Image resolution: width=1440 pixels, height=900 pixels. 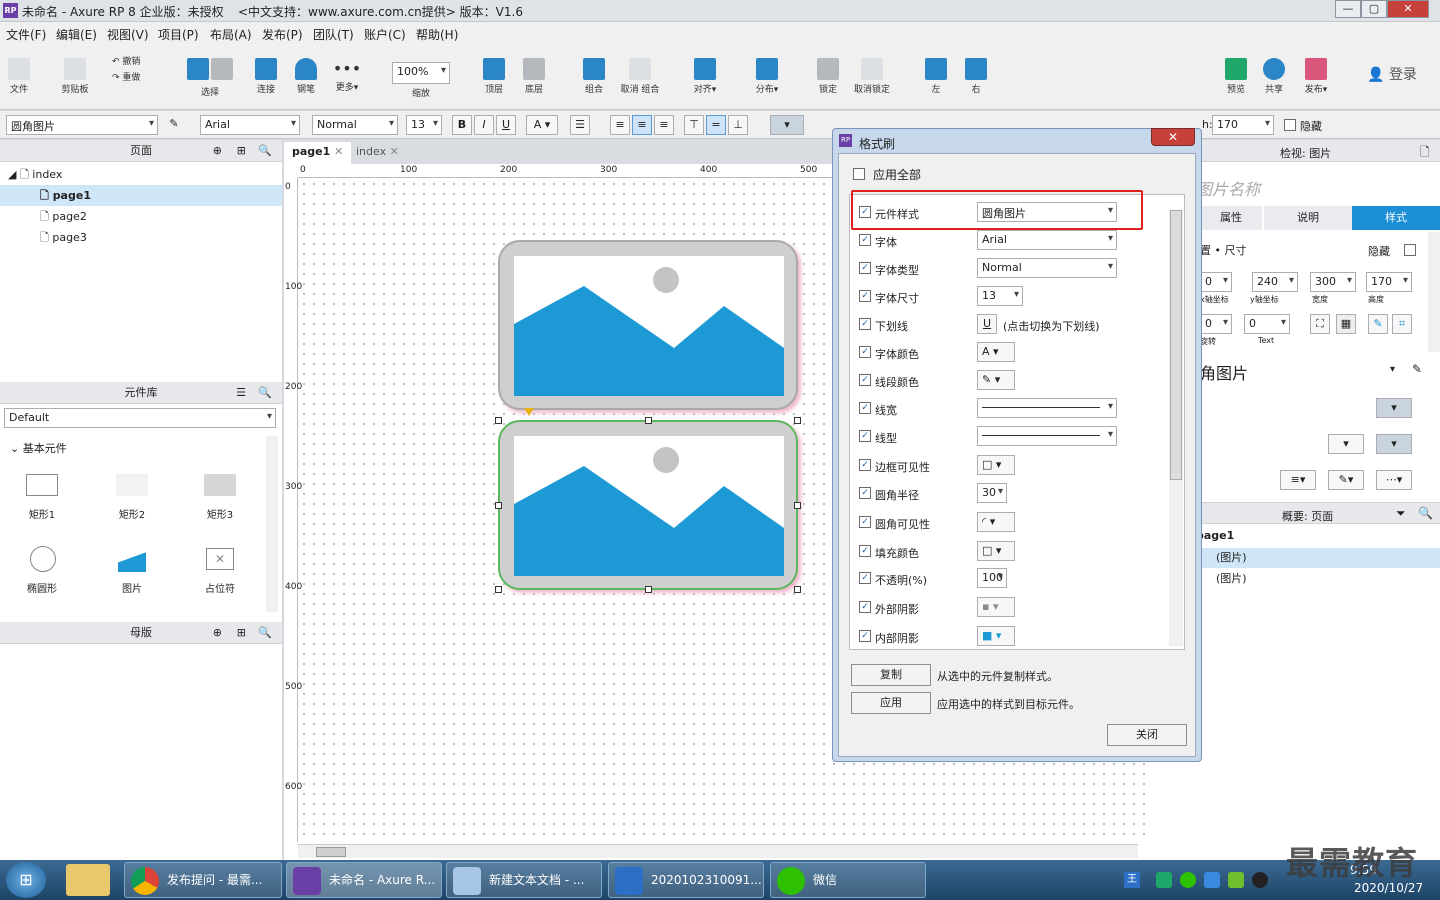 What do you see at coordinates (705, 76) in the screenshot?
I see `align-button: 对齐▾` at bounding box center [705, 76].